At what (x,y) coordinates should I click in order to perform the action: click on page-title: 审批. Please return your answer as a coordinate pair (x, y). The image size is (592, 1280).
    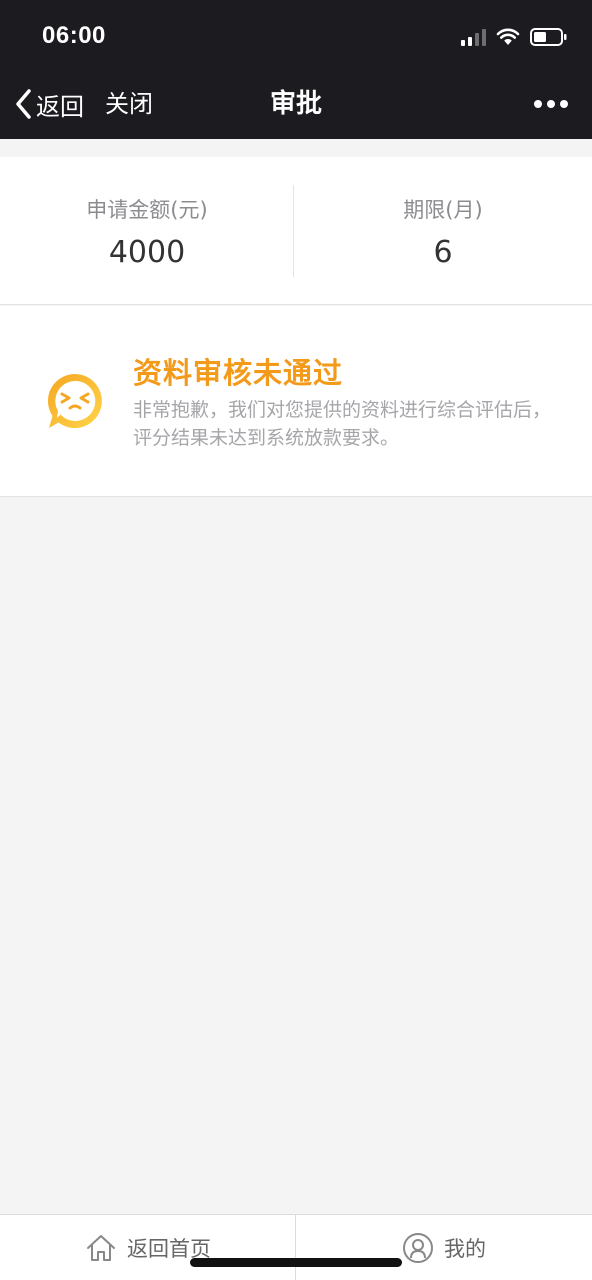
    Looking at the image, I should click on (295, 104).